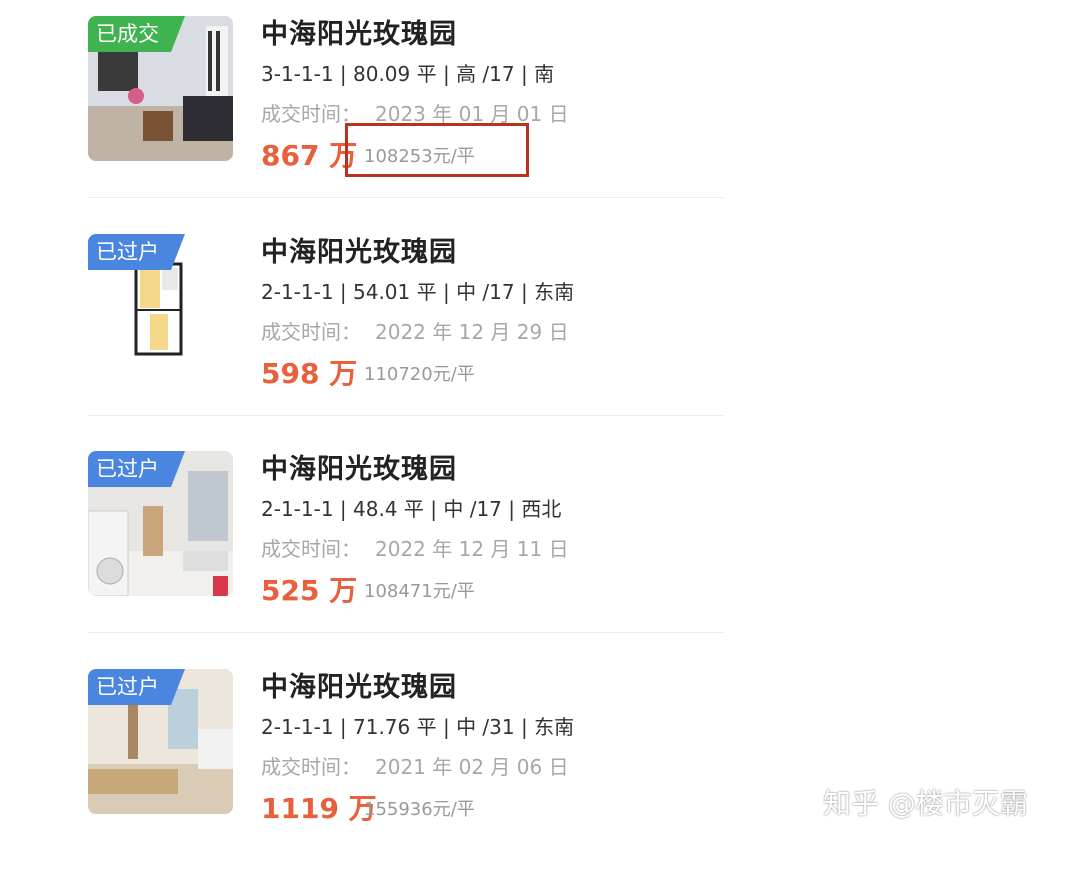  Describe the element at coordinates (309, 155) in the screenshot. I see `total-price: 867 万` at that location.